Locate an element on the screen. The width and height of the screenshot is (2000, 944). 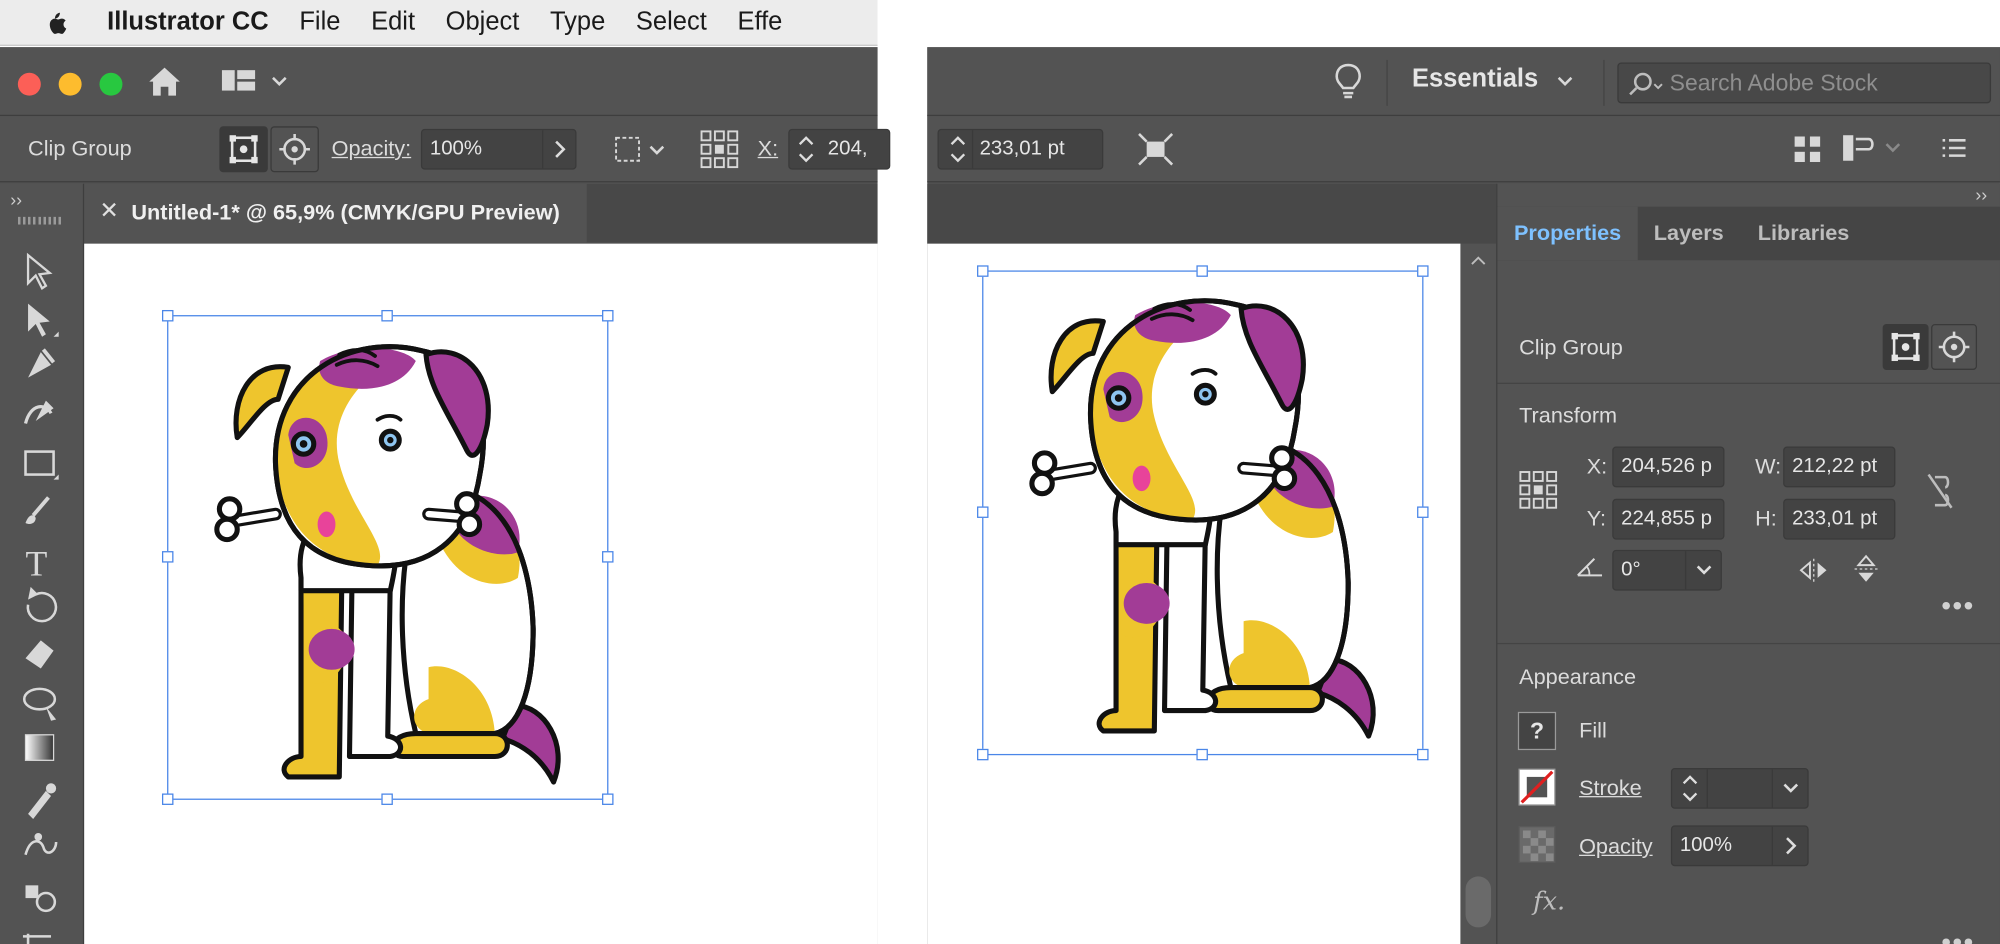
more-appearance-options-icon: ••• is located at coordinates (1957, 935).